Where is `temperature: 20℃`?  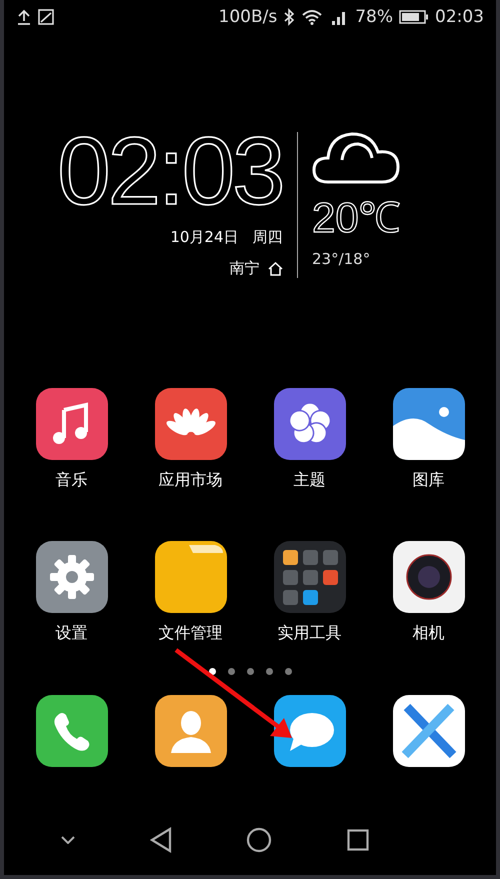 temperature: 20℃ is located at coordinates (356, 218).